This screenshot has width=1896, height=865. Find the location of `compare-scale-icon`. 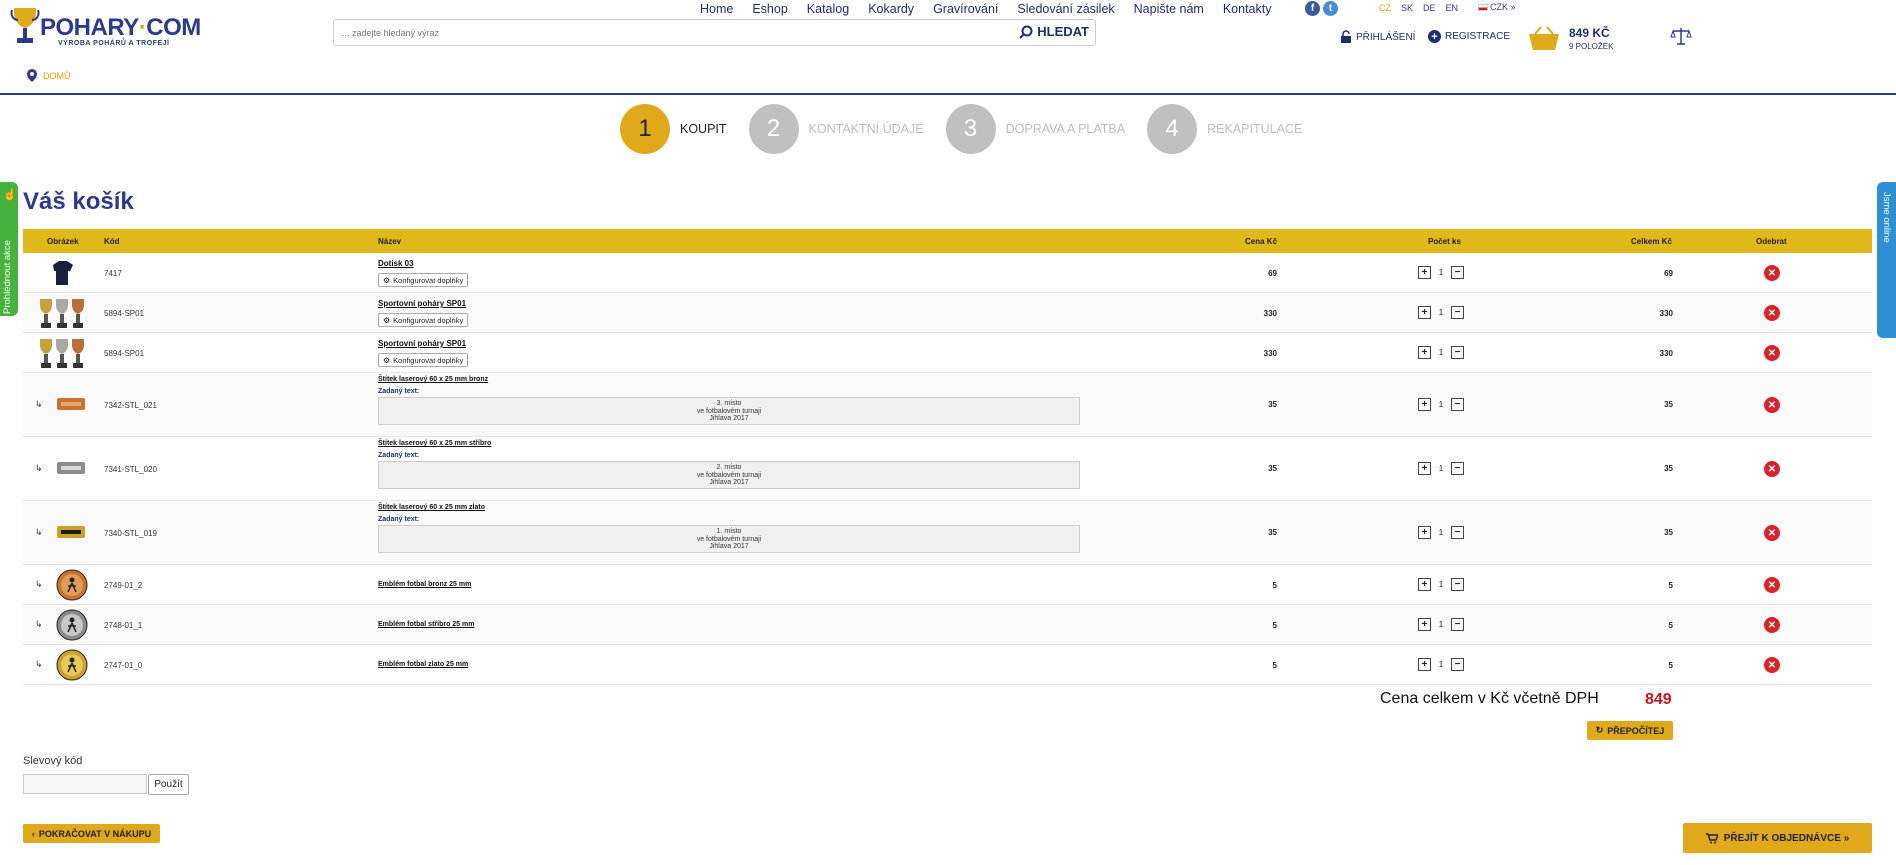

compare-scale-icon is located at coordinates (1681, 36).